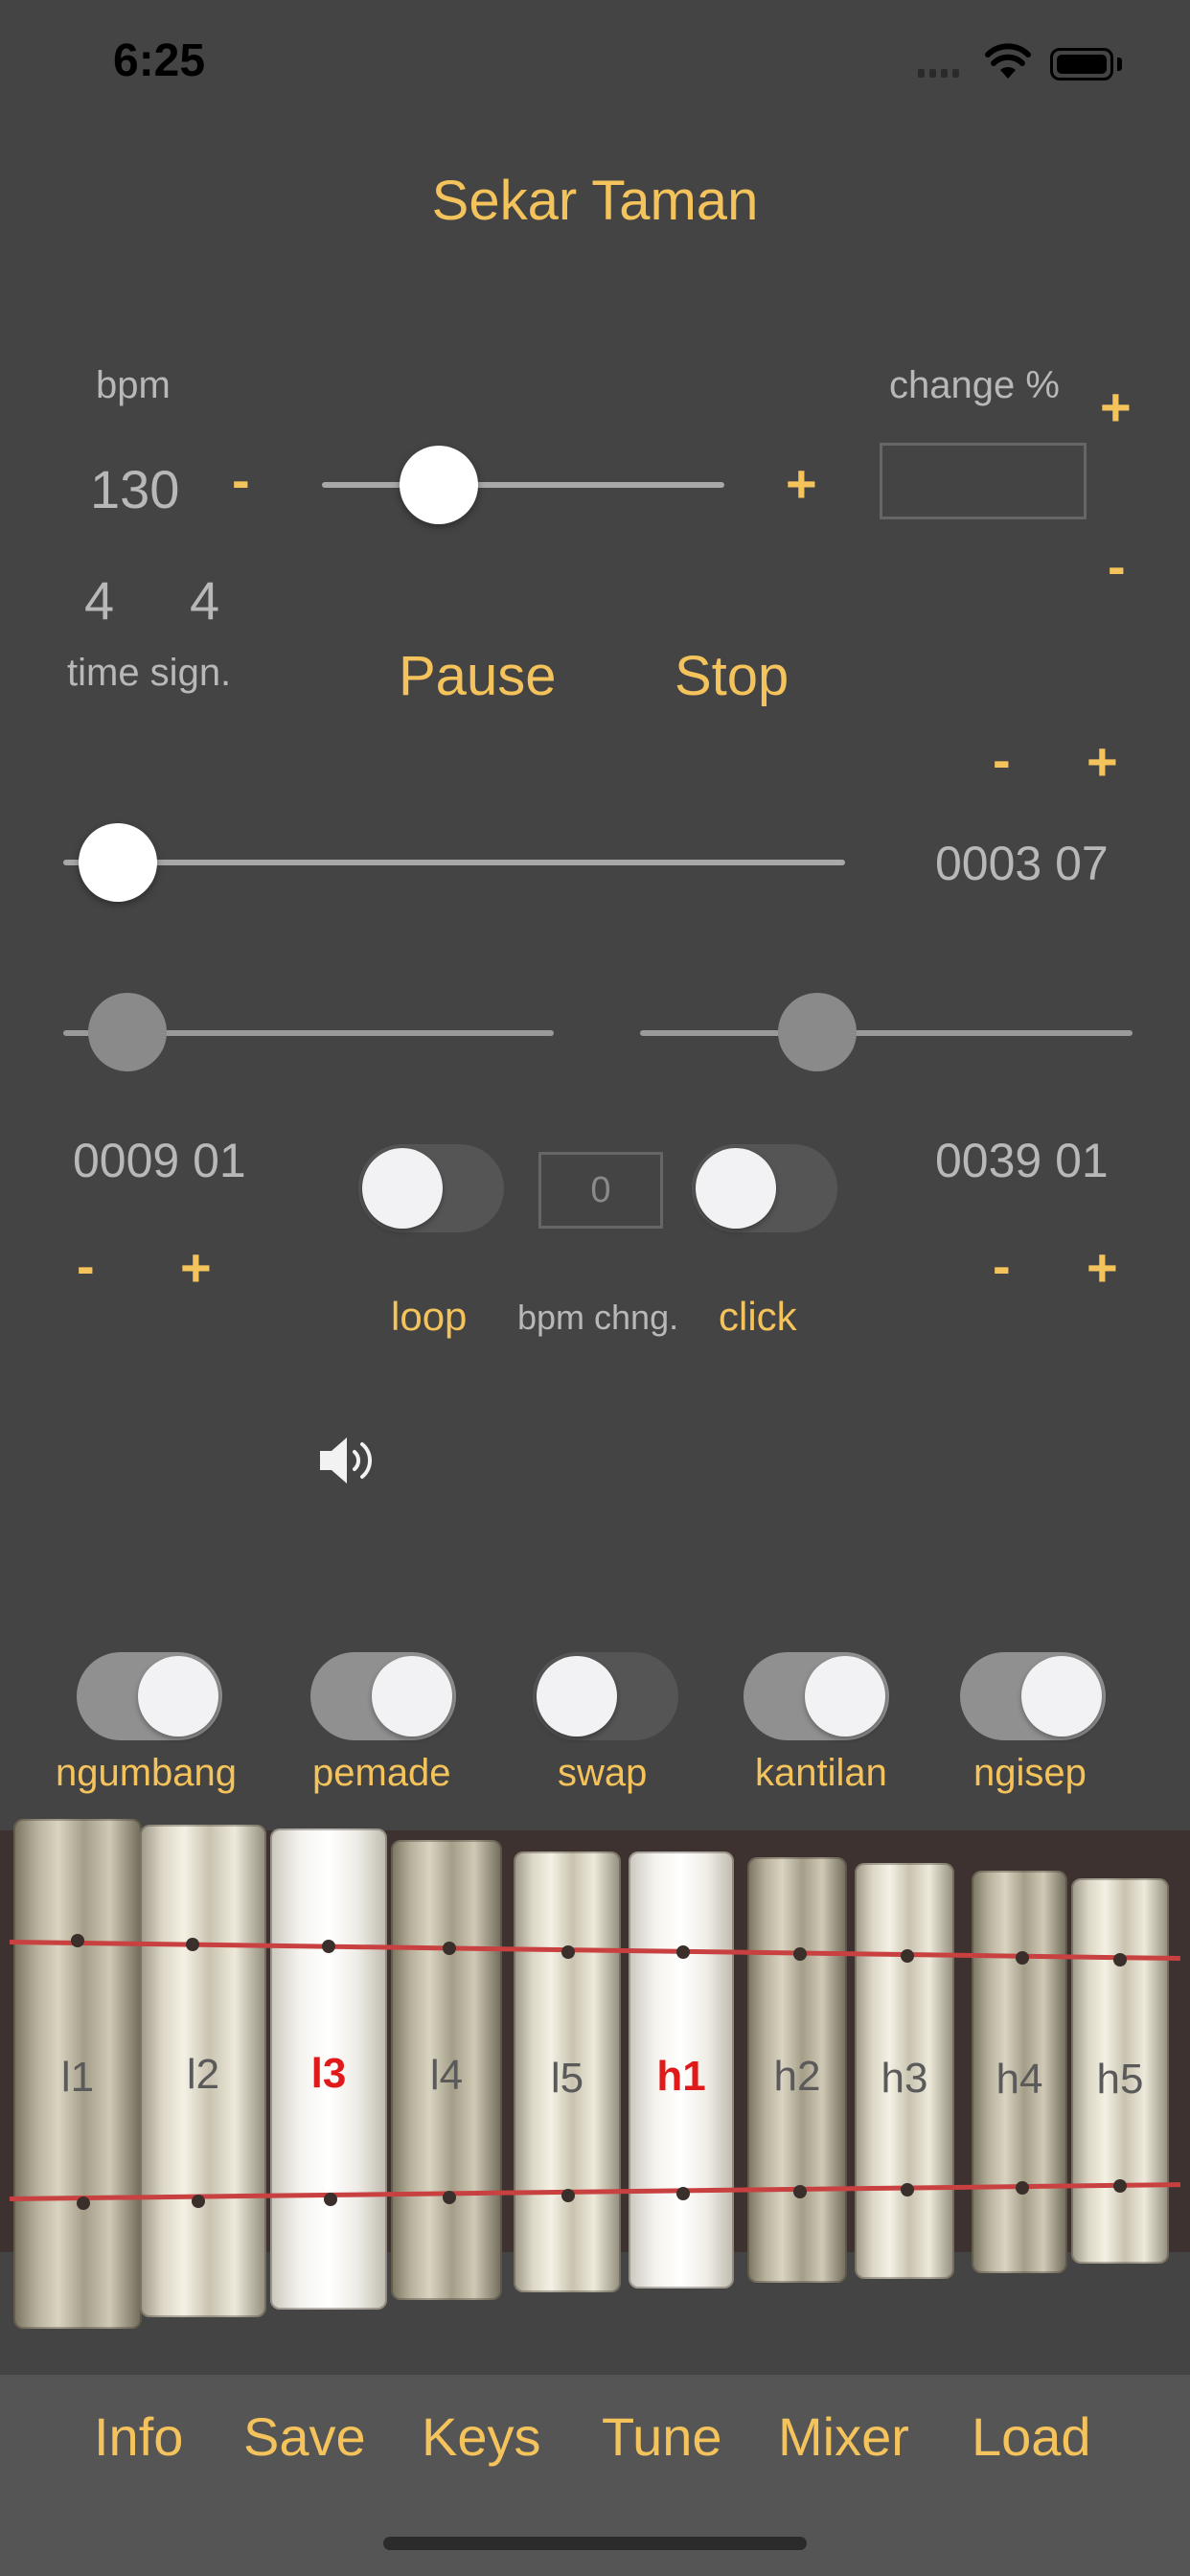  I want to click on battery-tip, so click(1120, 64).